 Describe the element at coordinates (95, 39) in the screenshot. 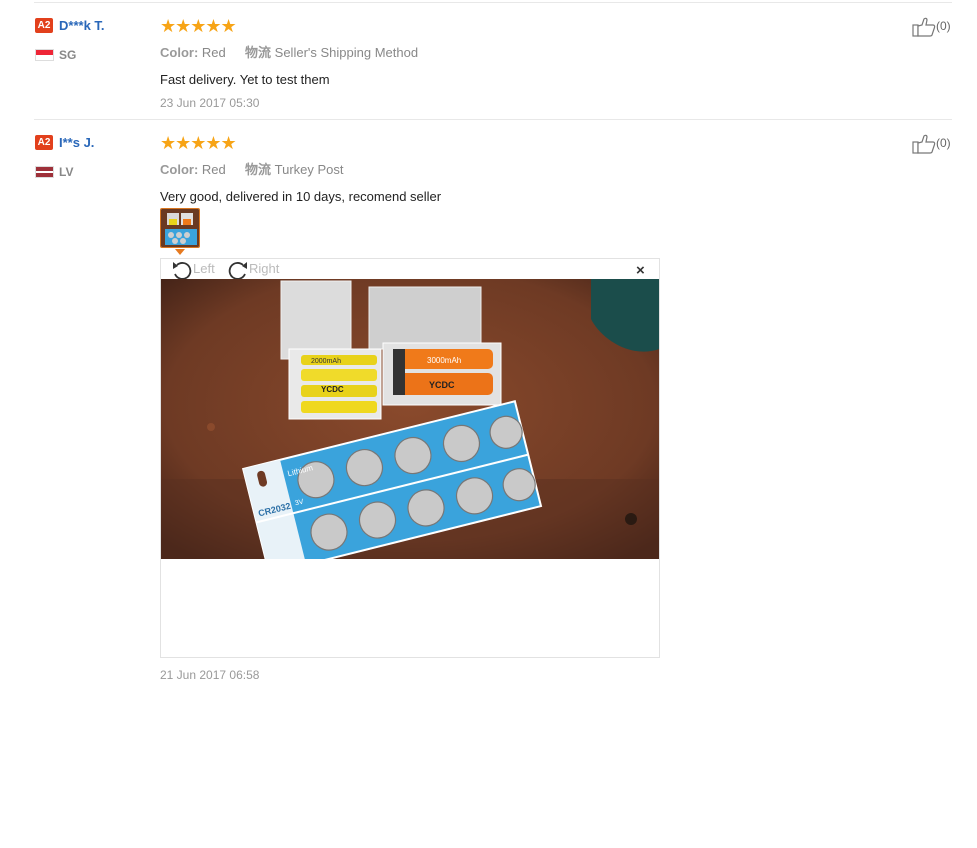

I see `reviewer-info: A2 D***k T. SG` at that location.